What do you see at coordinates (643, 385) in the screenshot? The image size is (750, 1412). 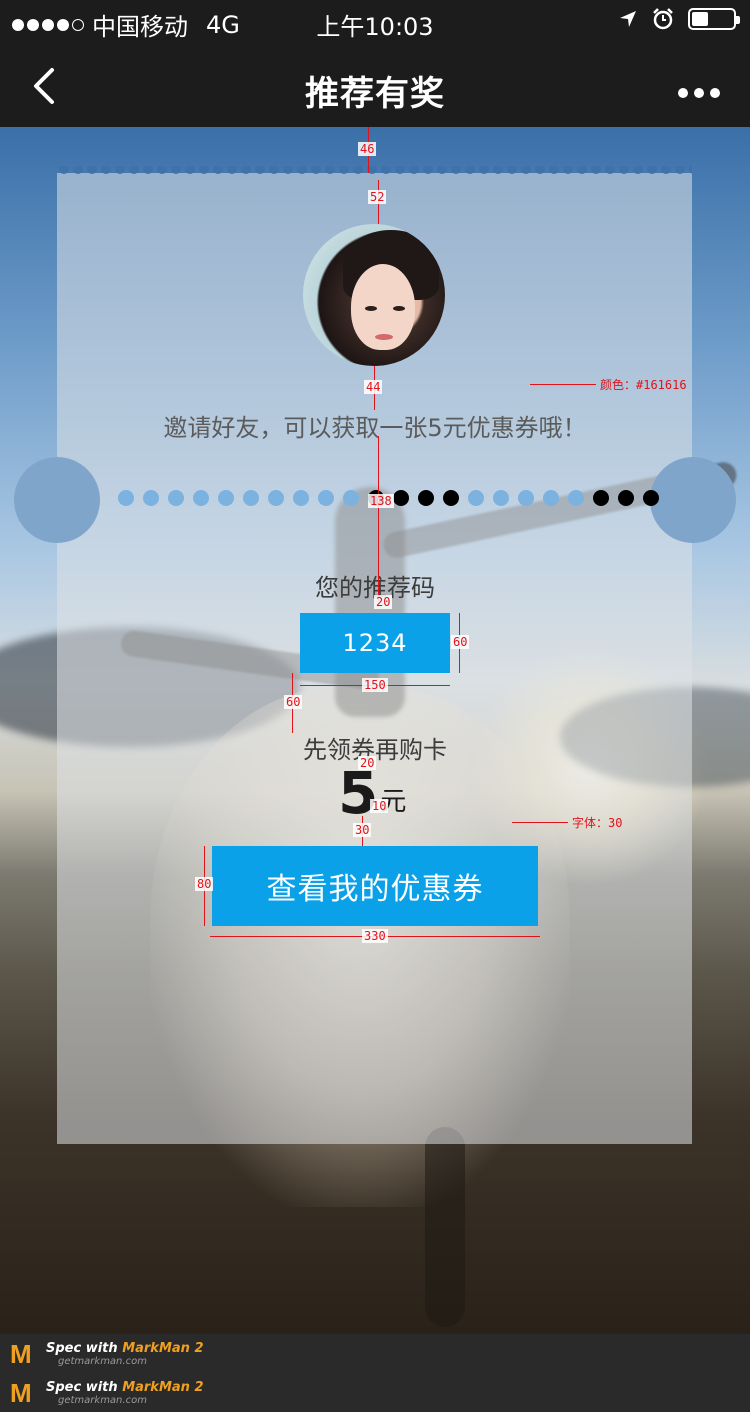 I see `spec-label-color: 颜色：#161616` at bounding box center [643, 385].